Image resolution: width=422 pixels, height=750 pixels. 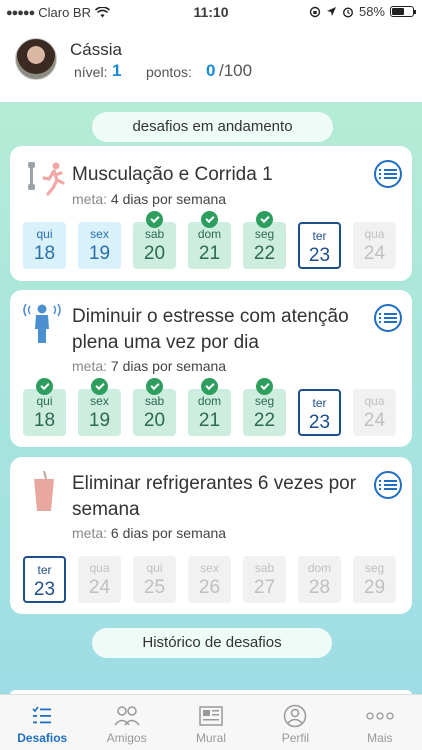 I want to click on tab-desafios: Desafios, so click(x=42, y=722).